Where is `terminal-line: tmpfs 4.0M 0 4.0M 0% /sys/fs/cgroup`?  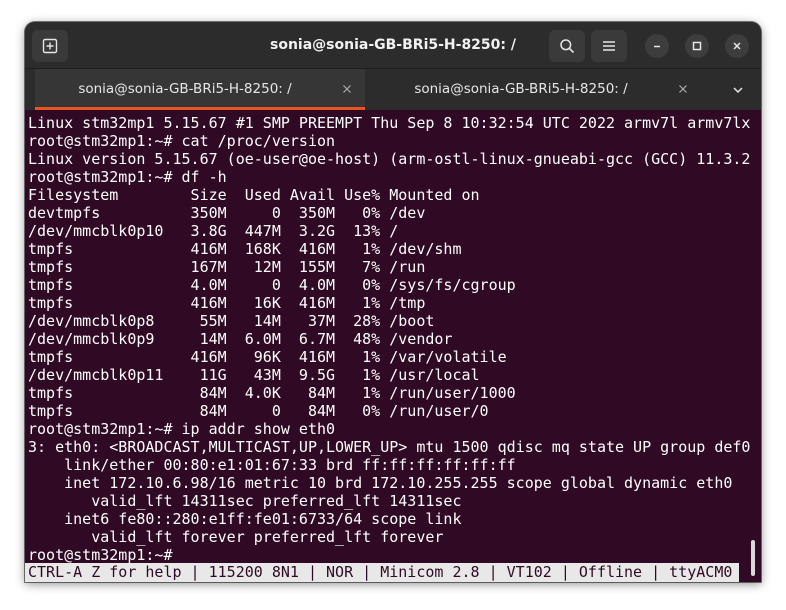
terminal-line: tmpfs 4.0M 0 4.0M 0% /sys/fs/cgroup is located at coordinates (272, 285).